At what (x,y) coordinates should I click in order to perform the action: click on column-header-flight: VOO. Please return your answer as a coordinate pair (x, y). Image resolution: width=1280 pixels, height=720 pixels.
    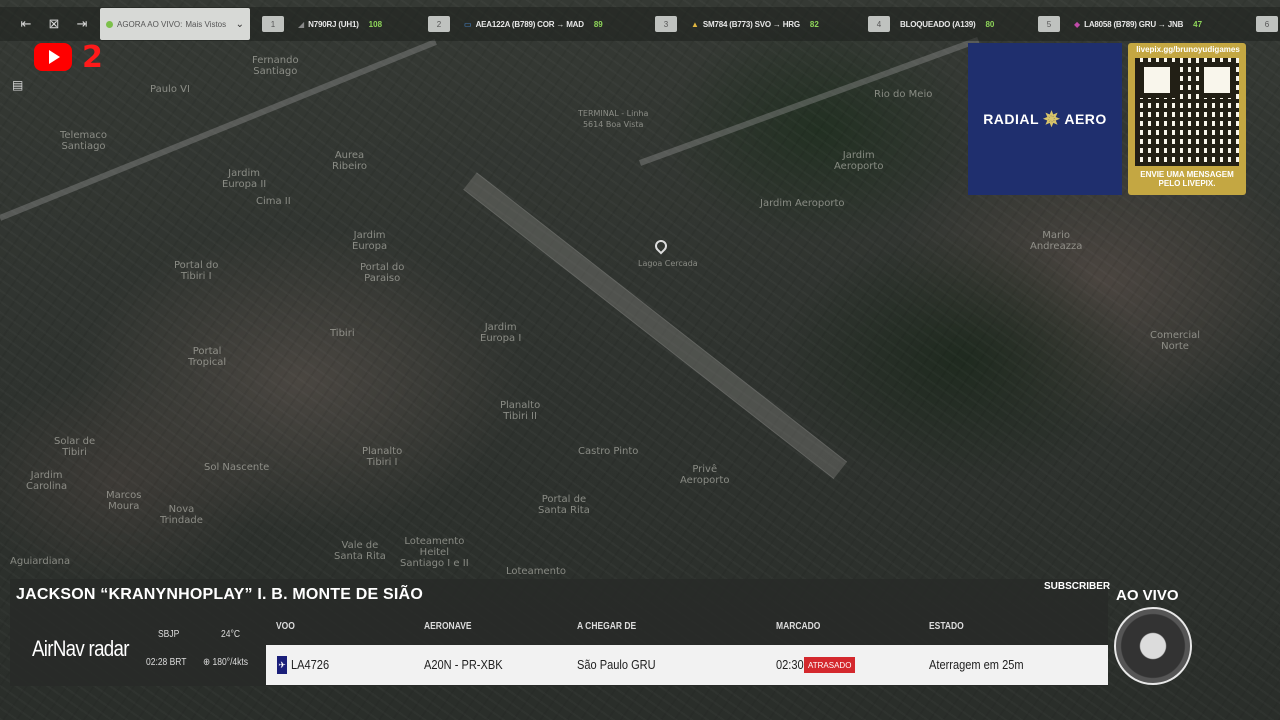
    Looking at the image, I should click on (285, 626).